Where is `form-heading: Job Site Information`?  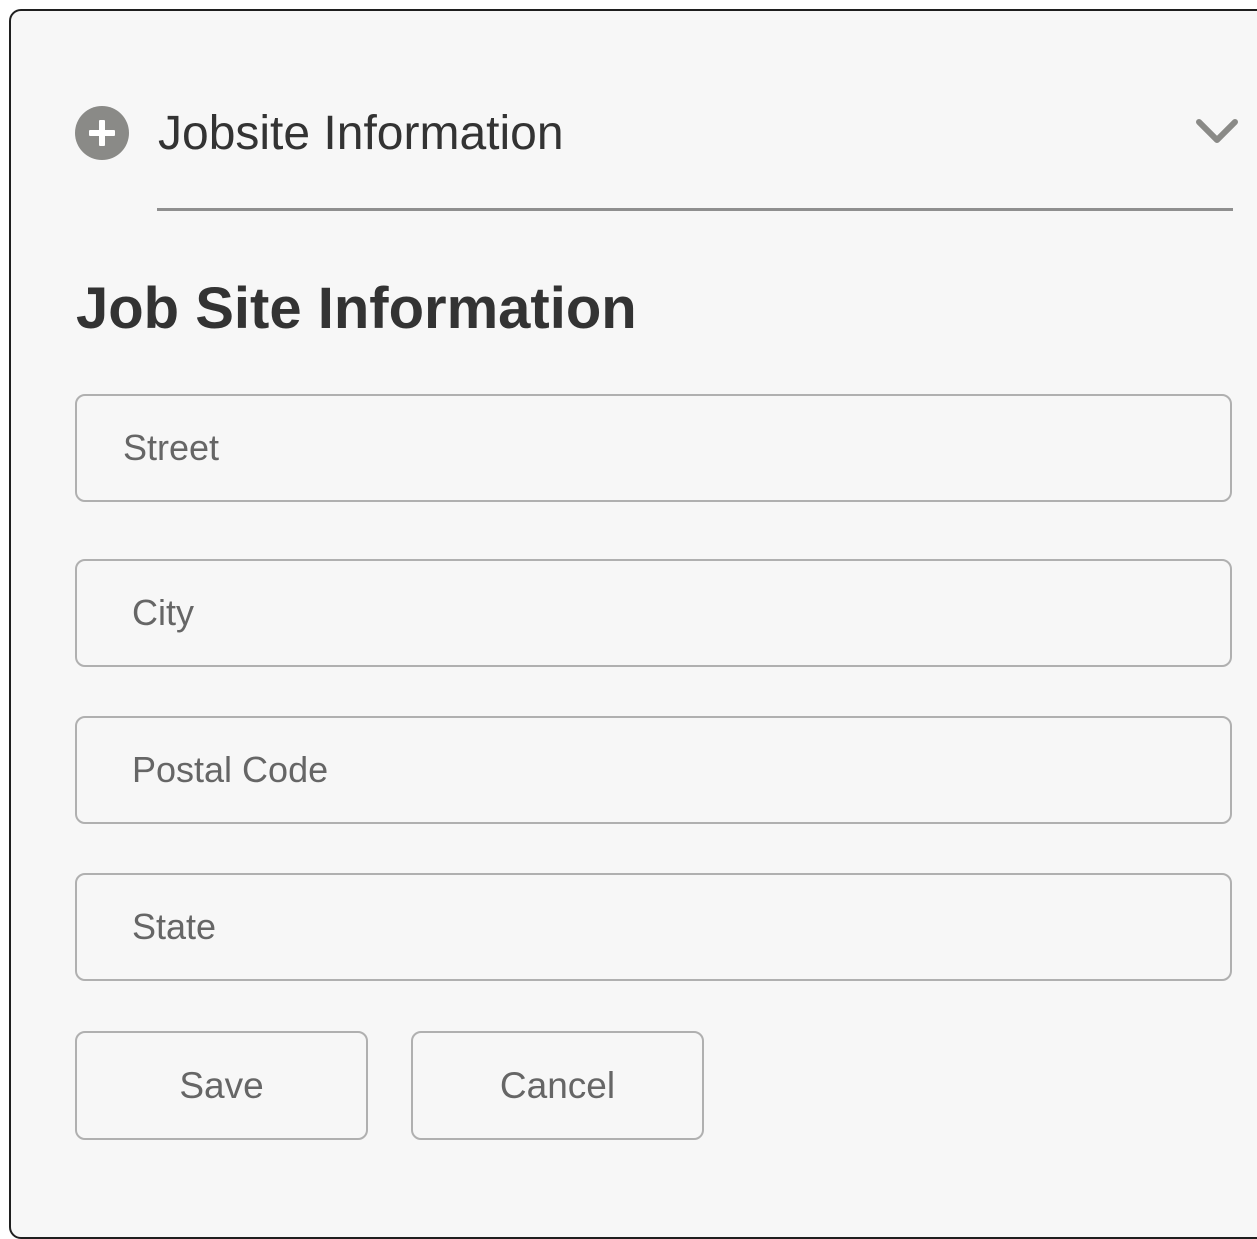
form-heading: Job Site Information is located at coordinates (356, 308).